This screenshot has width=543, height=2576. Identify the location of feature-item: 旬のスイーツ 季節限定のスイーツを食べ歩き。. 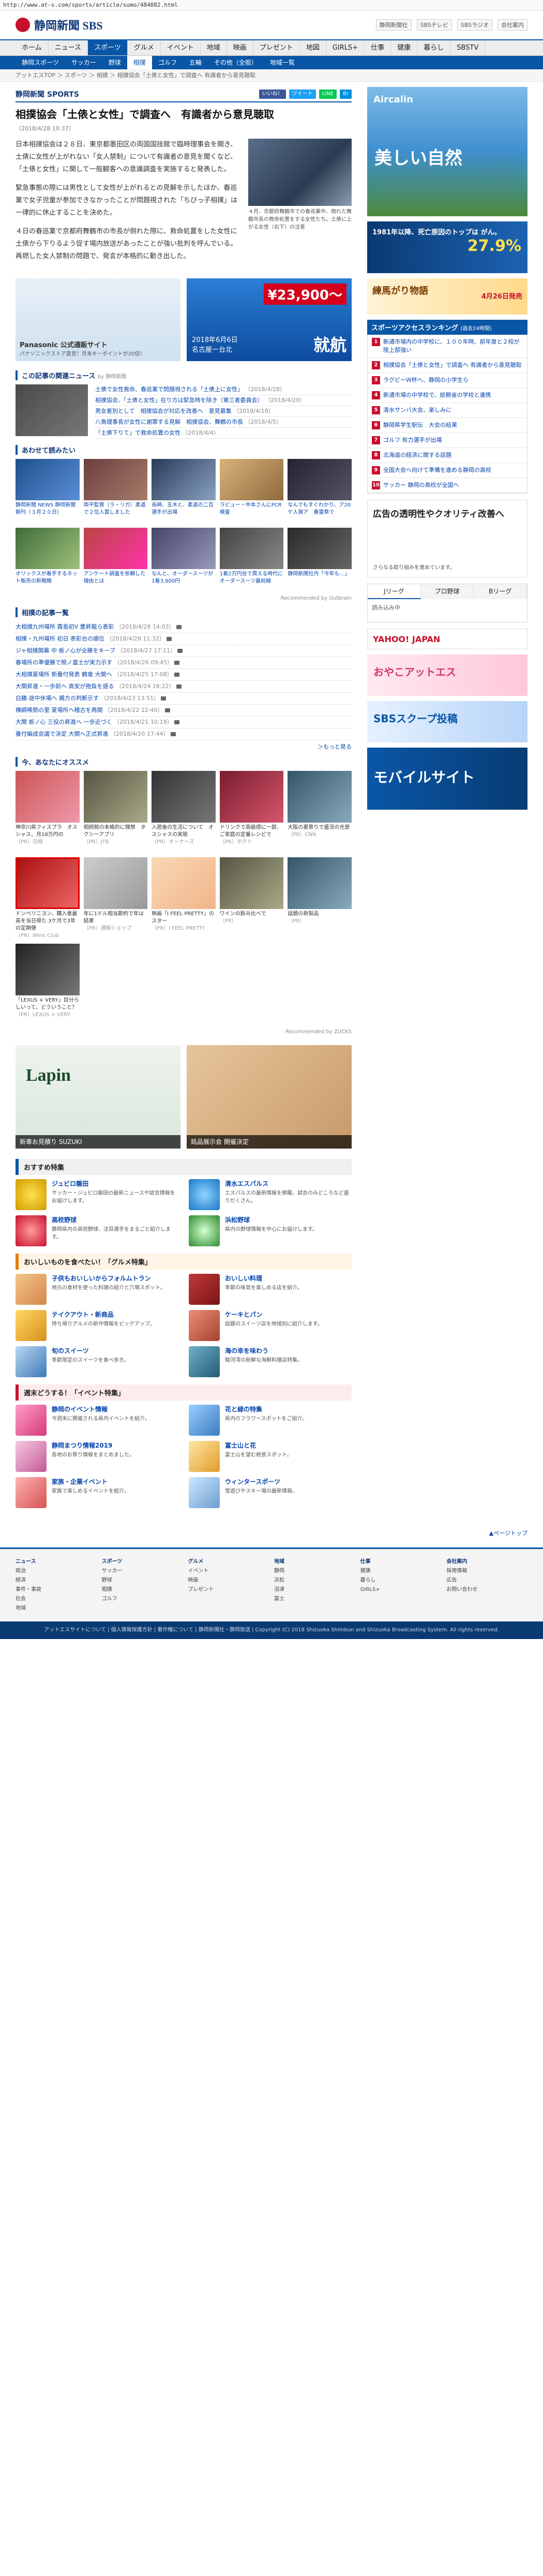
(97, 1362).